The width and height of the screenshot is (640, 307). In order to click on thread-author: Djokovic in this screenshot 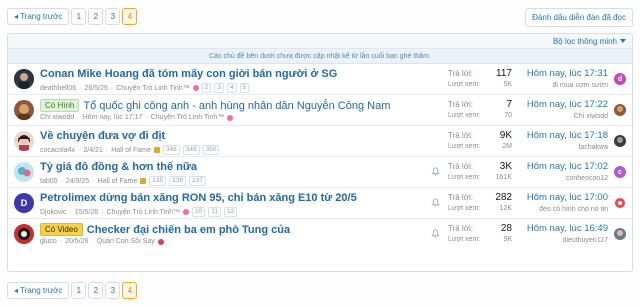, I will do `click(53, 212)`.